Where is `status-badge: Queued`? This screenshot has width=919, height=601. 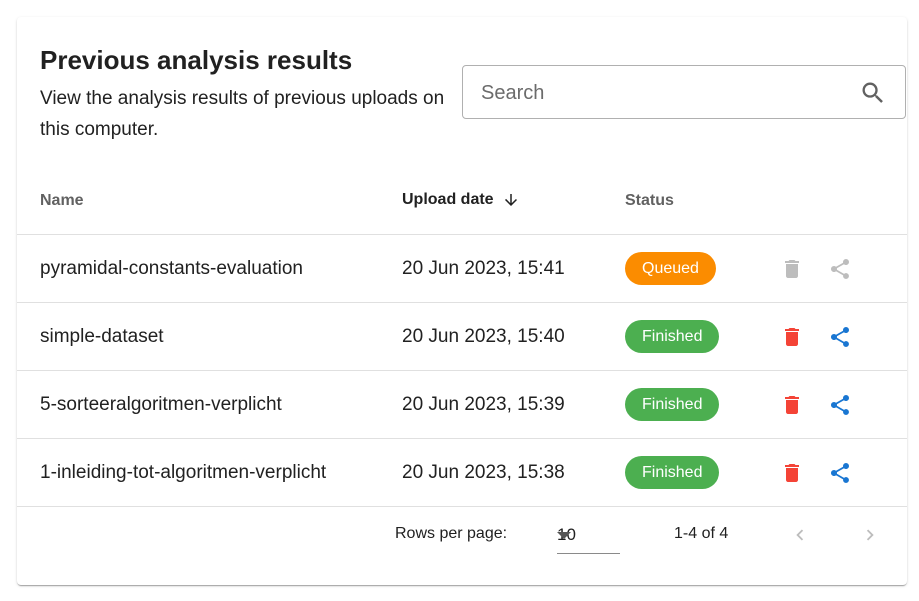 status-badge: Queued is located at coordinates (670, 268).